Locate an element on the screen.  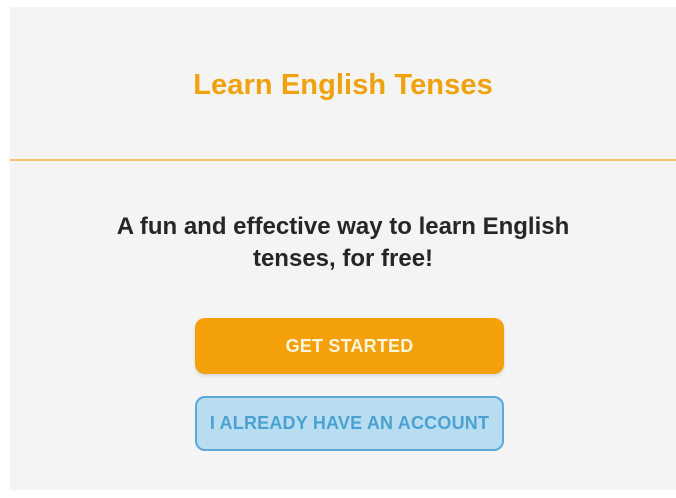
already-have-account-button: I ALREADY HAVE AN ACCOUNT is located at coordinates (349, 423).